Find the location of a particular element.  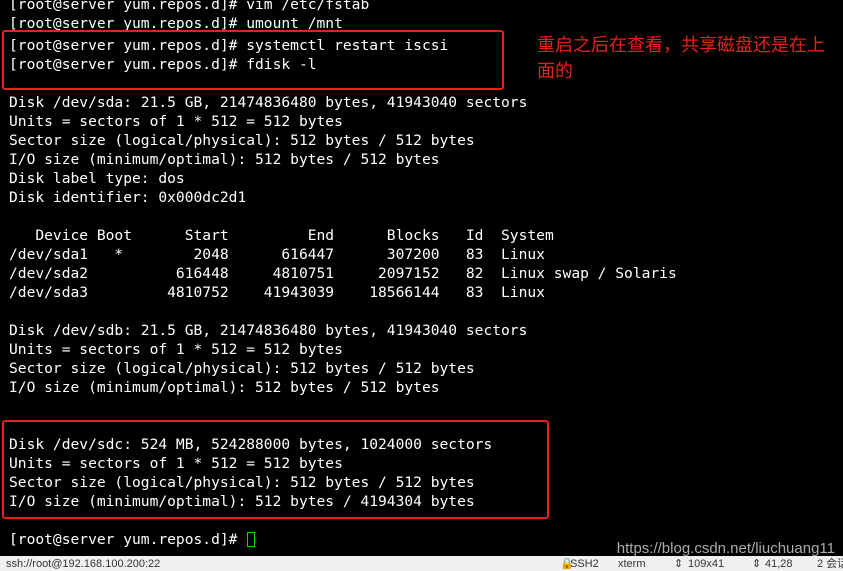

status-cursor-position: 41,28 is located at coordinates (779, 564).